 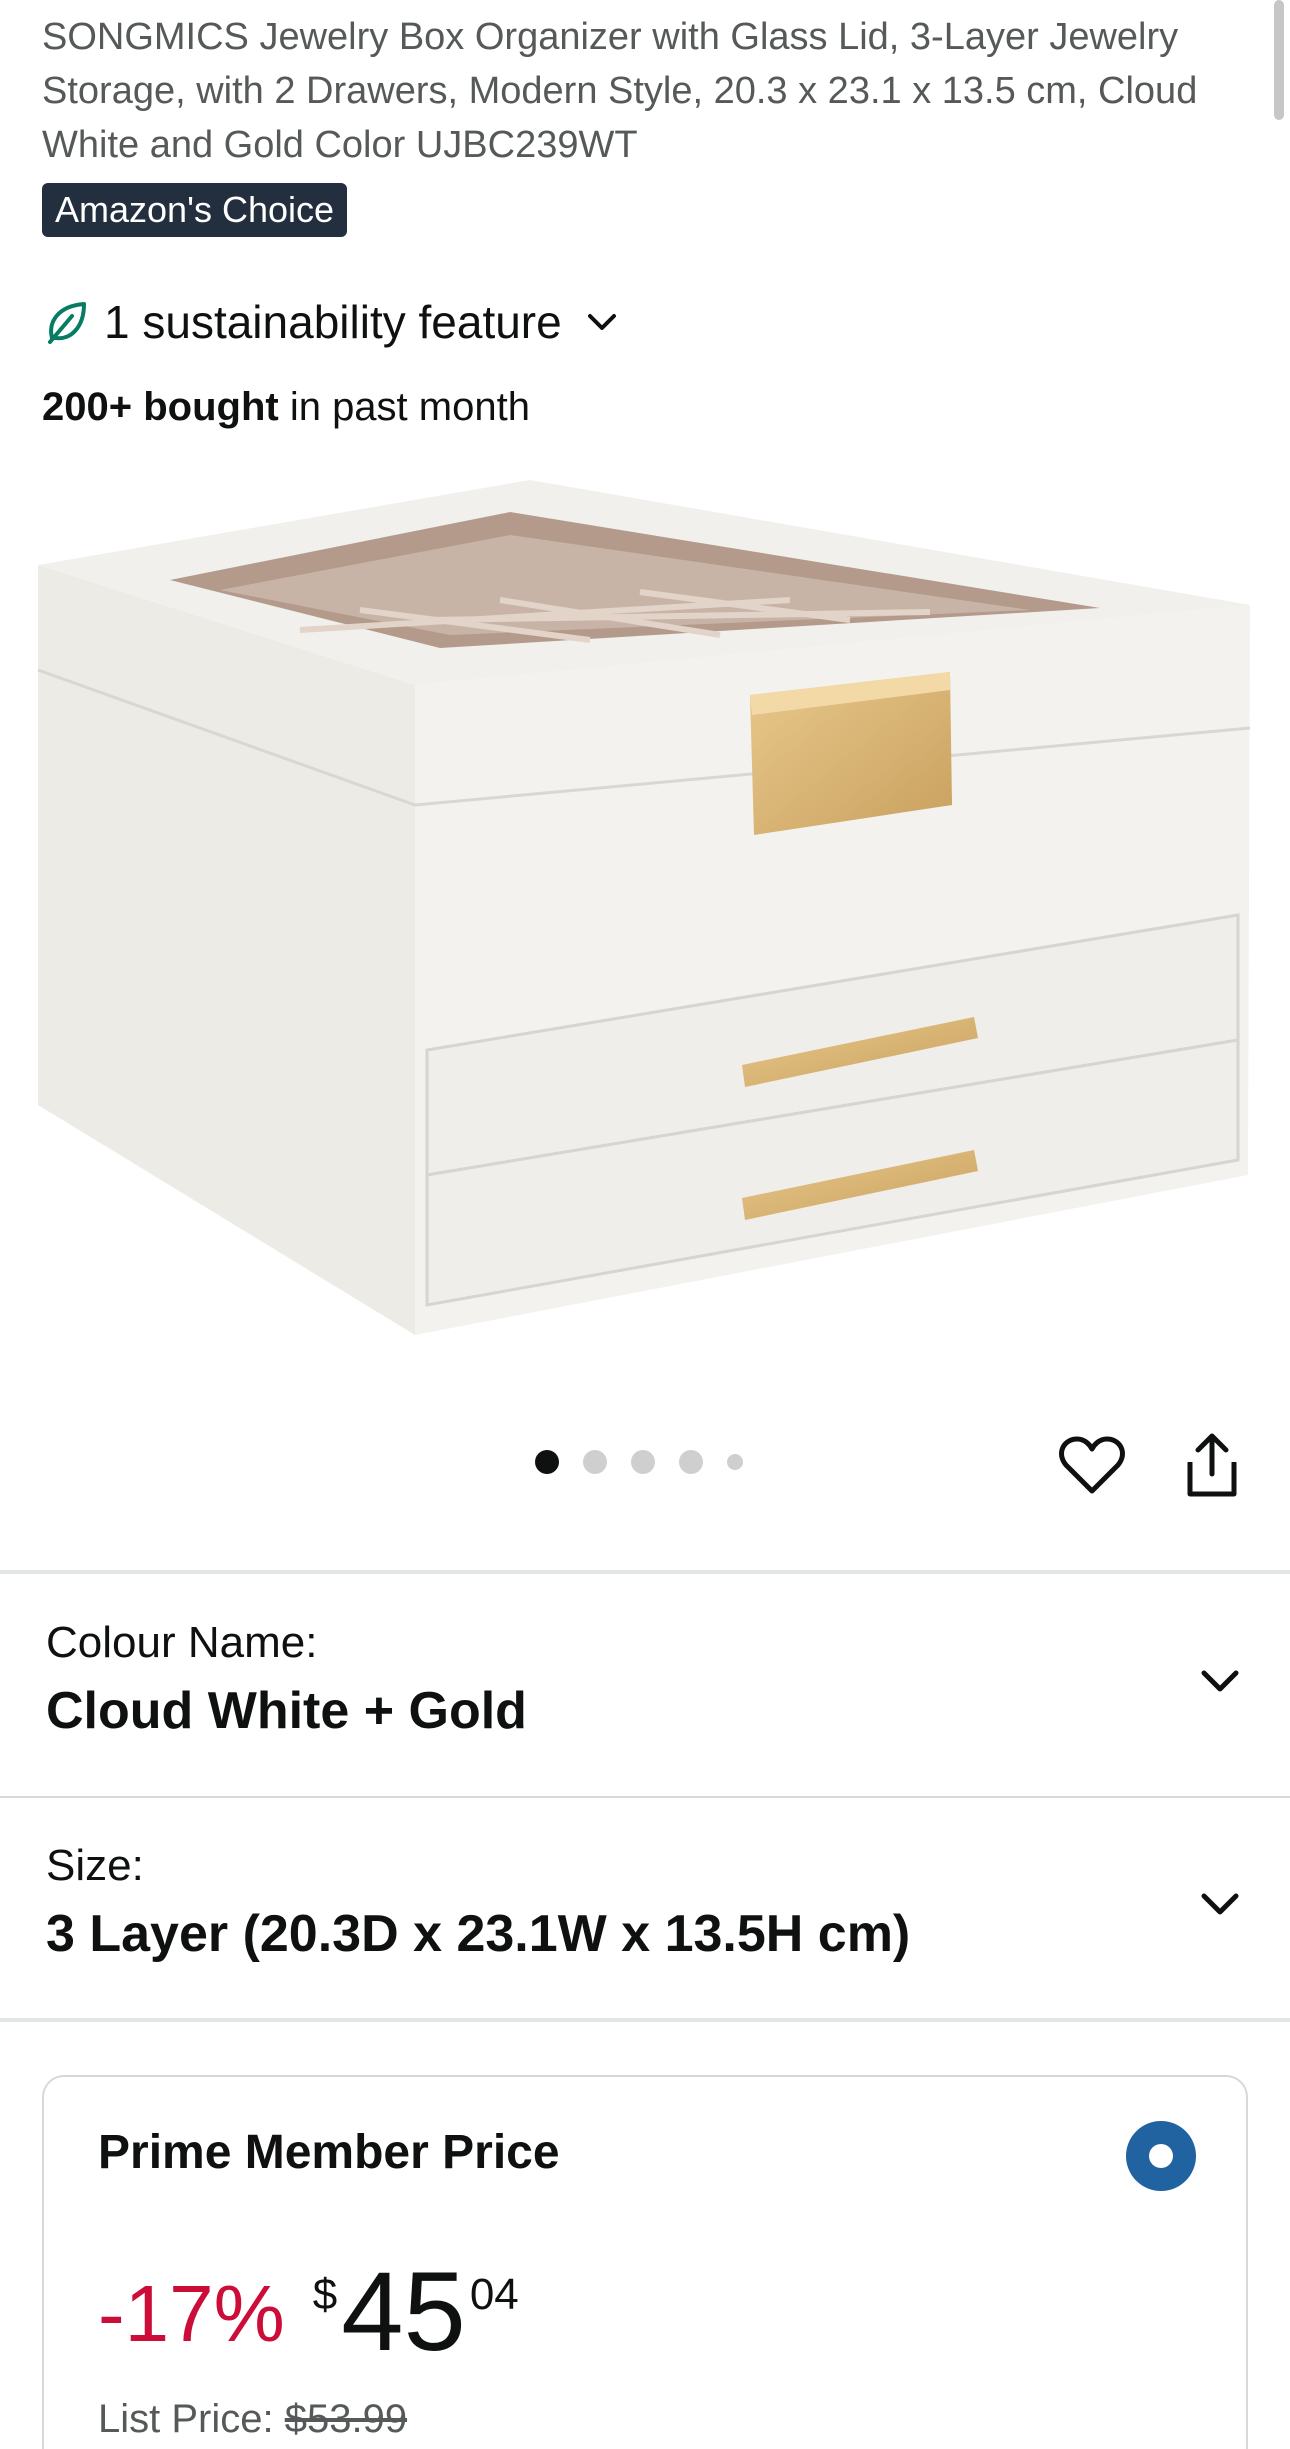 I want to click on amazons-choice-badge: Amazon's Choice, so click(x=194, y=210).